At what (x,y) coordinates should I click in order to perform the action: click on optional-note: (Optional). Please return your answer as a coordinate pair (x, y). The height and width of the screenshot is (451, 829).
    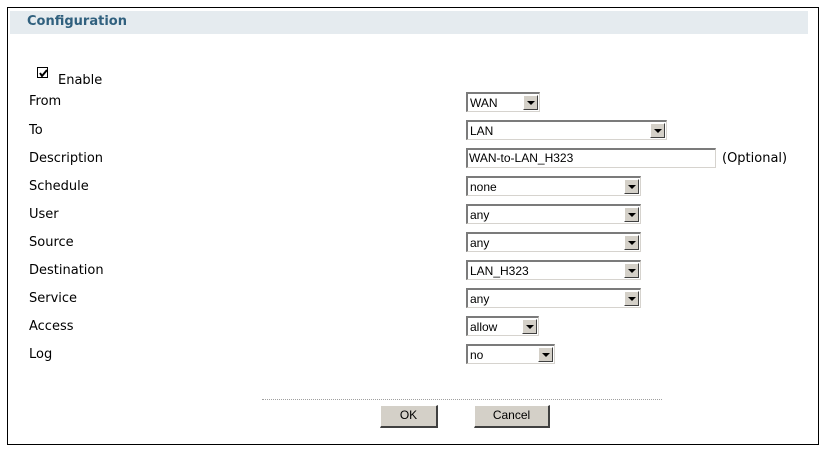
    Looking at the image, I should click on (755, 158).